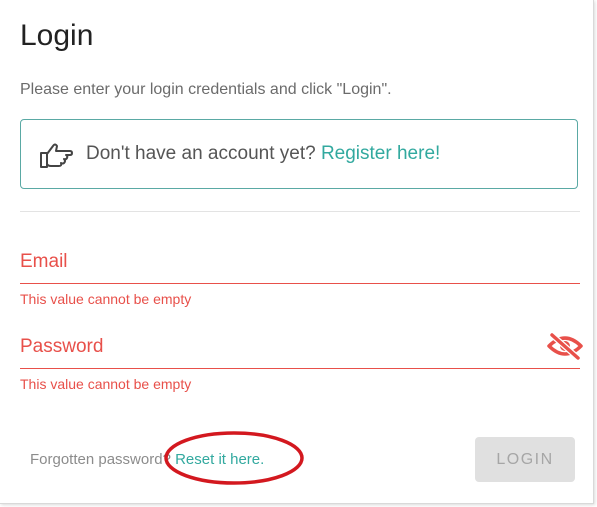 This screenshot has height=507, width=597. Describe the element at coordinates (300, 211) in the screenshot. I see `divider` at that location.